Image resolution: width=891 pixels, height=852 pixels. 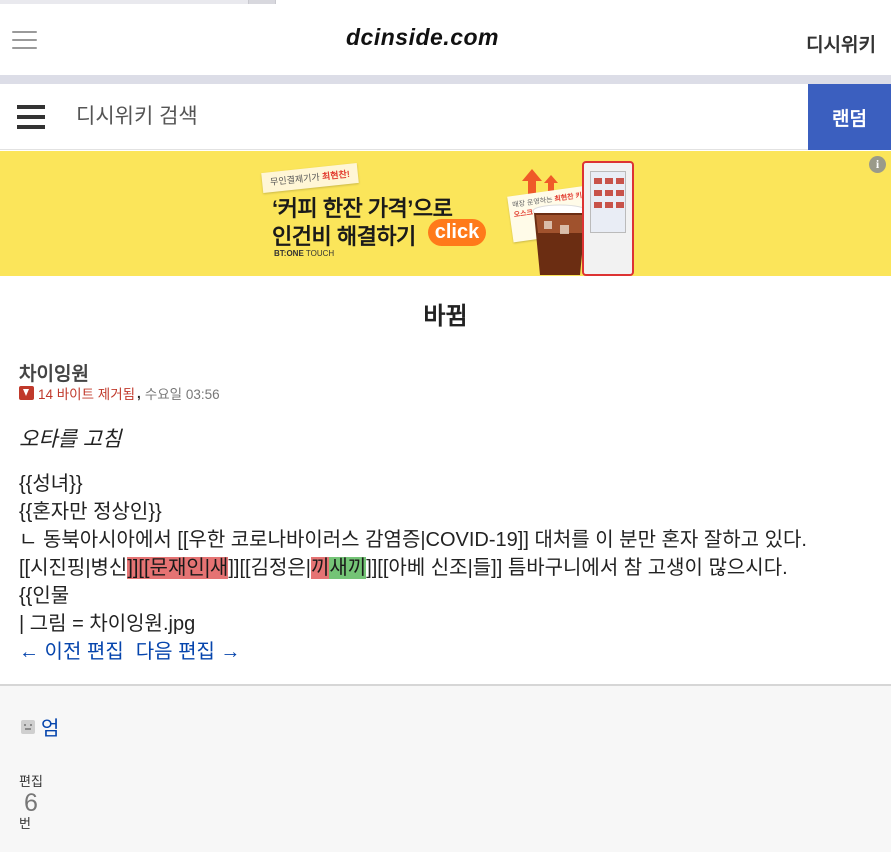 What do you see at coordinates (304, 253) in the screenshot?
I see `ad-brand: BT:ONE TOUCH` at bounding box center [304, 253].